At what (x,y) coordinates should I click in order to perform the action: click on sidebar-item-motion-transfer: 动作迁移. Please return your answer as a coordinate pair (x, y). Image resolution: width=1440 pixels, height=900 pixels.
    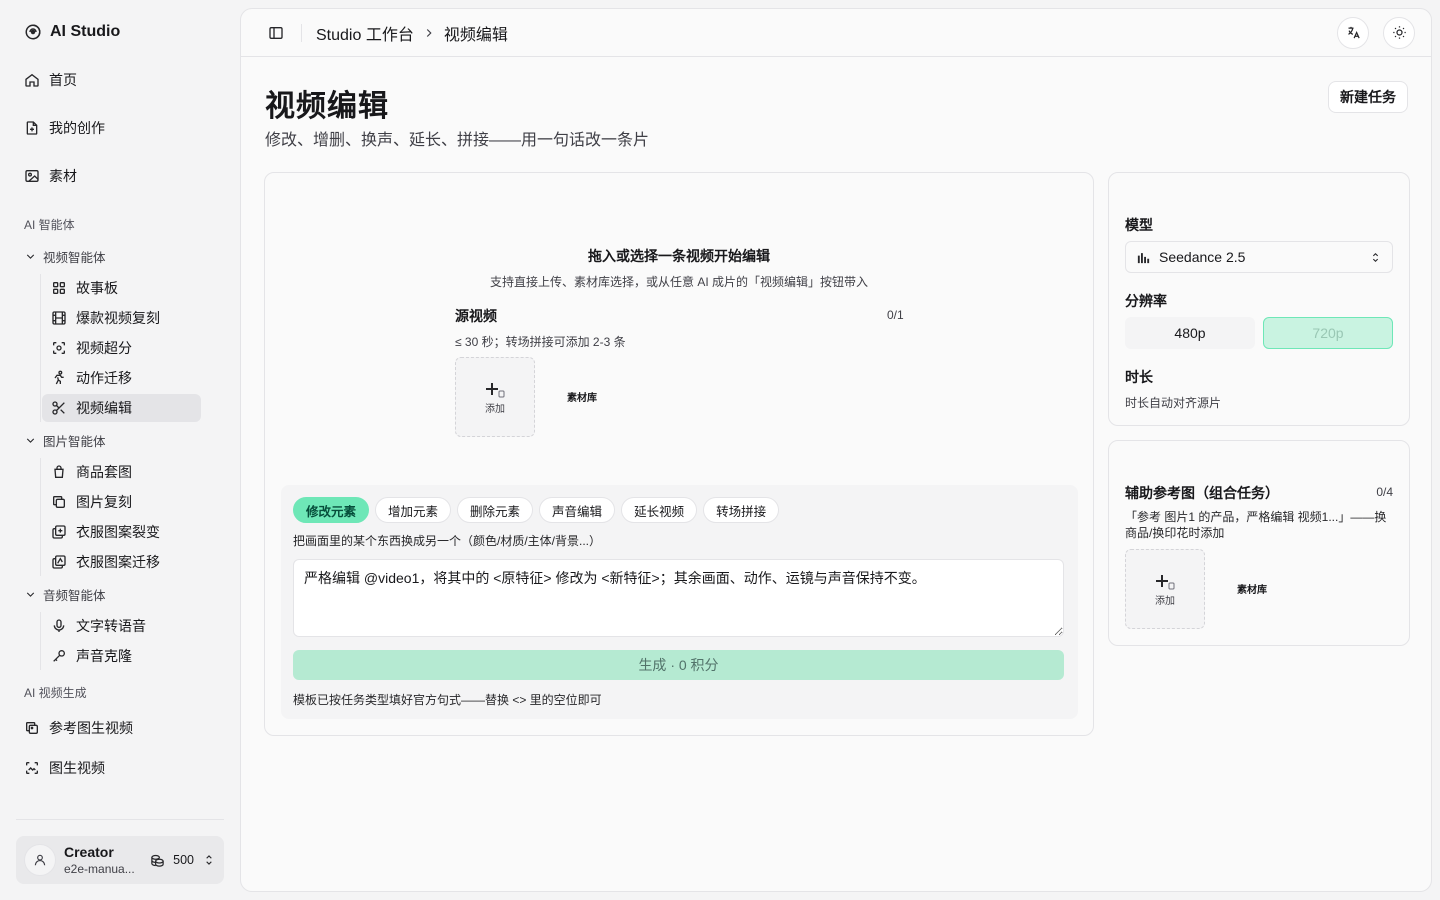
    Looking at the image, I should click on (121, 378).